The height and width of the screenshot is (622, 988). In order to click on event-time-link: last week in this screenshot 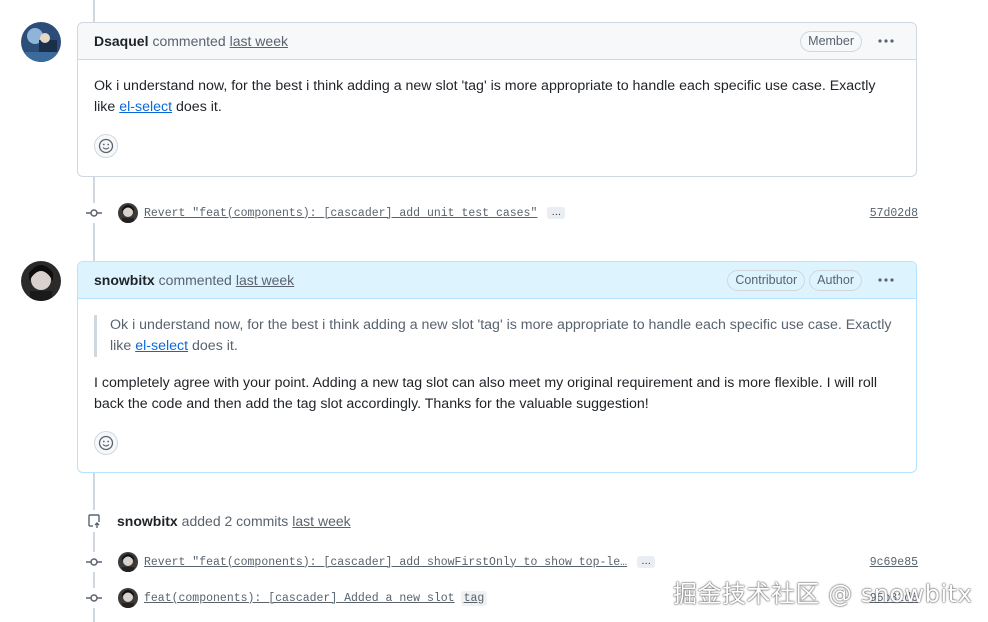, I will do `click(321, 521)`.